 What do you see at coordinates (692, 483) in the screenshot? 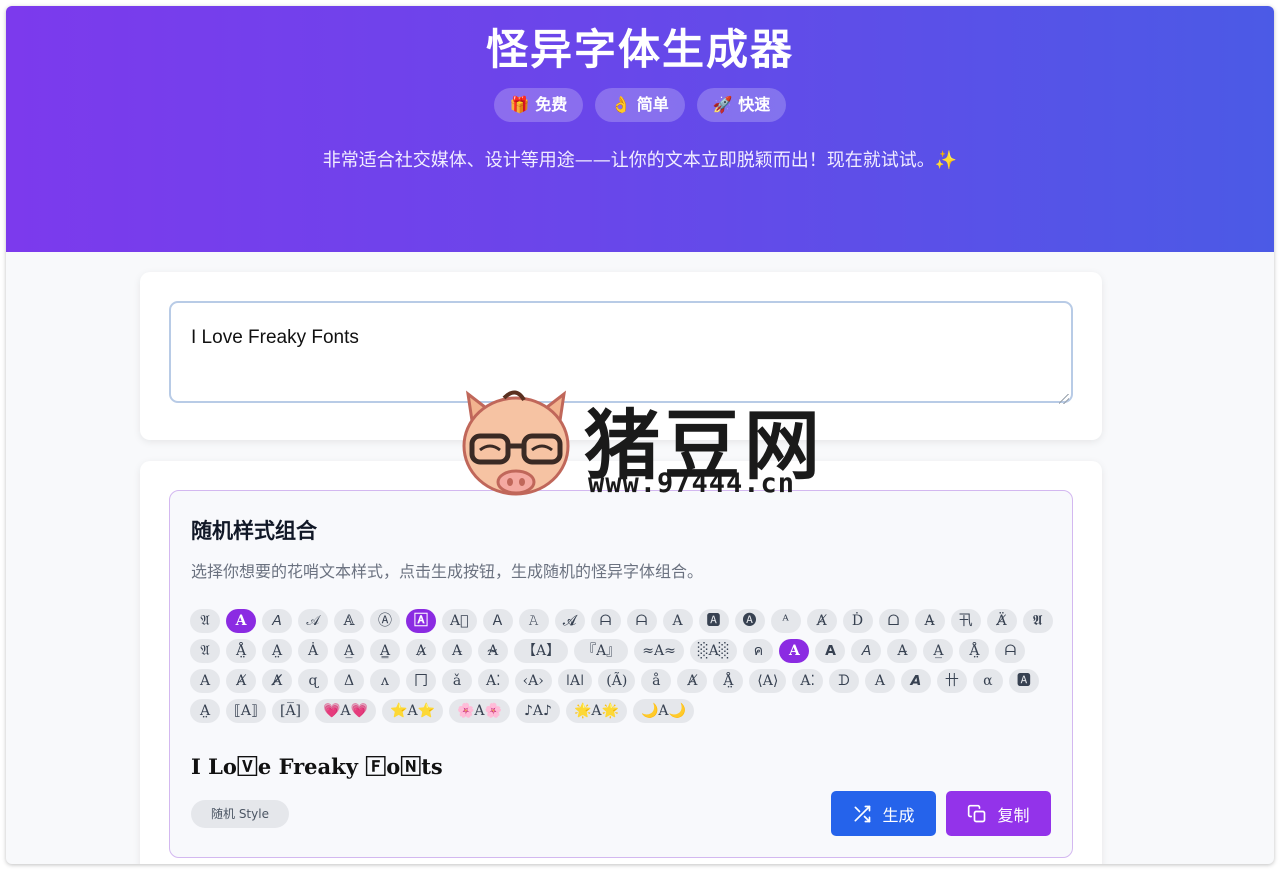
I see `watermark-url: www.97444.cn` at bounding box center [692, 483].